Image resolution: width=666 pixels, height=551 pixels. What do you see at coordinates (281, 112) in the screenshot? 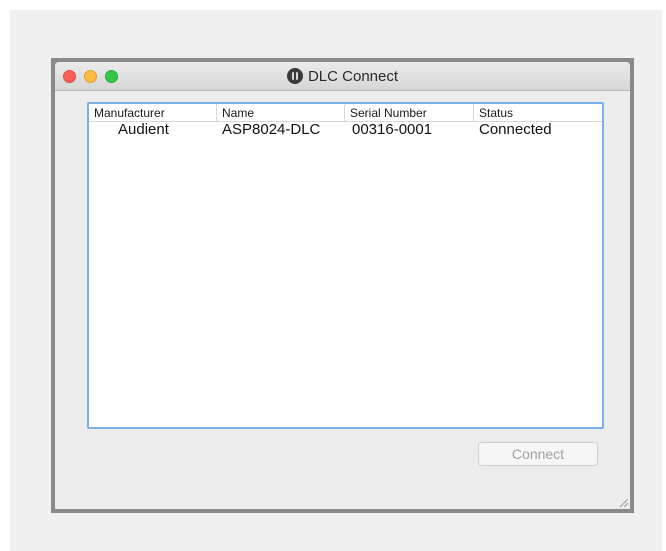
I see `column-header-name: Name` at bounding box center [281, 112].